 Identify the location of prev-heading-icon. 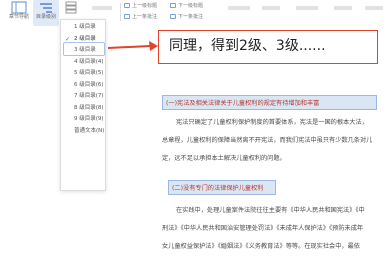
(127, 5).